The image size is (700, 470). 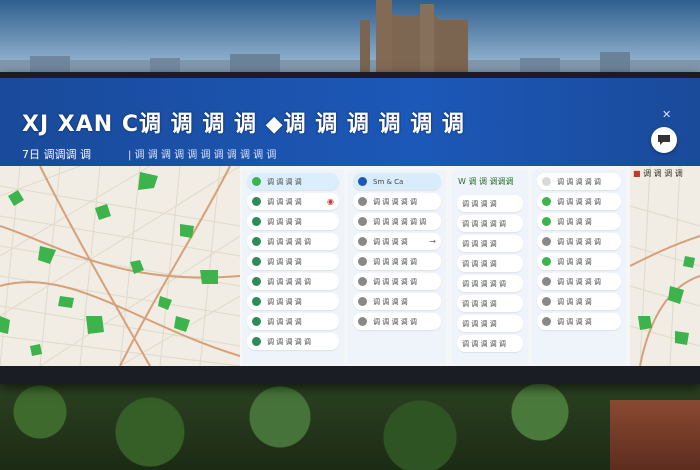 I want to click on list-item: 调 调 调 调 调 调, so click(x=397, y=221).